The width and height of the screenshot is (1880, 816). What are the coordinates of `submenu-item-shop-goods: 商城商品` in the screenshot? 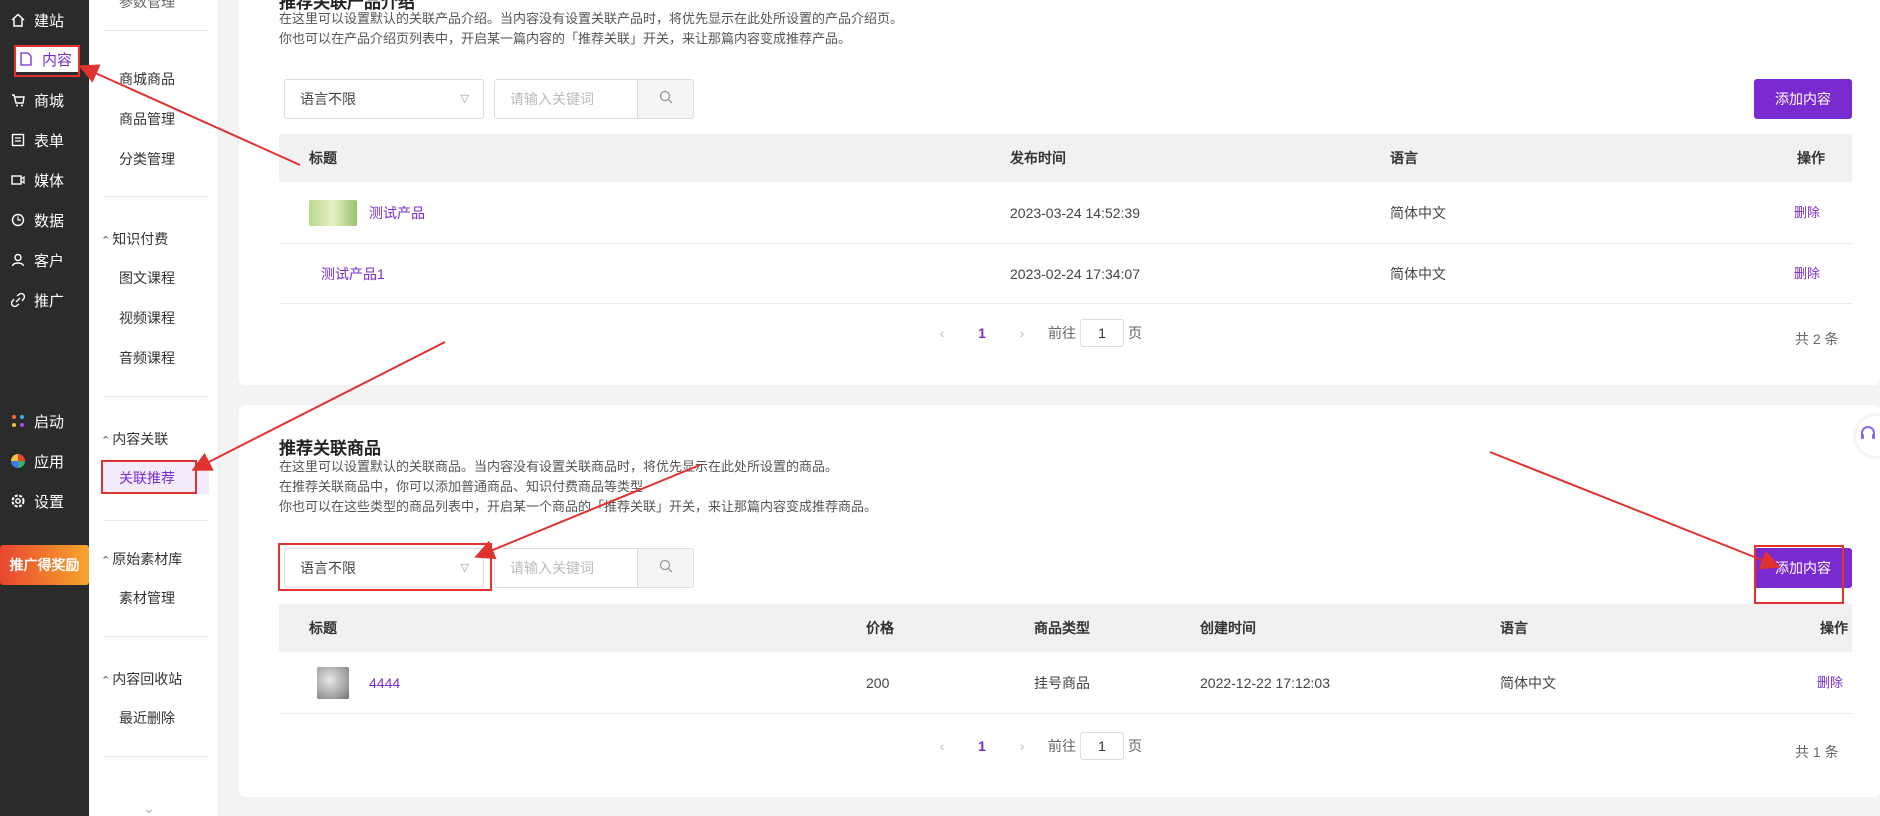 It's located at (147, 79).